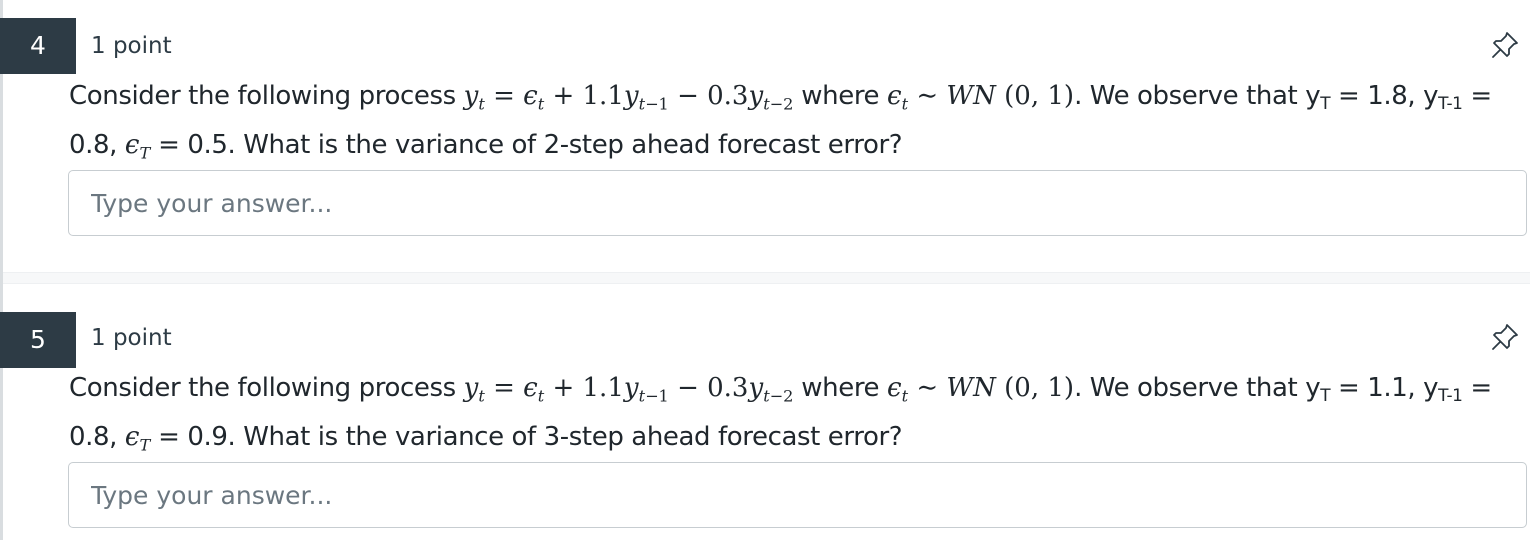 The image size is (1530, 540). Describe the element at coordinates (38, 340) in the screenshot. I see `question-number: 5` at that location.